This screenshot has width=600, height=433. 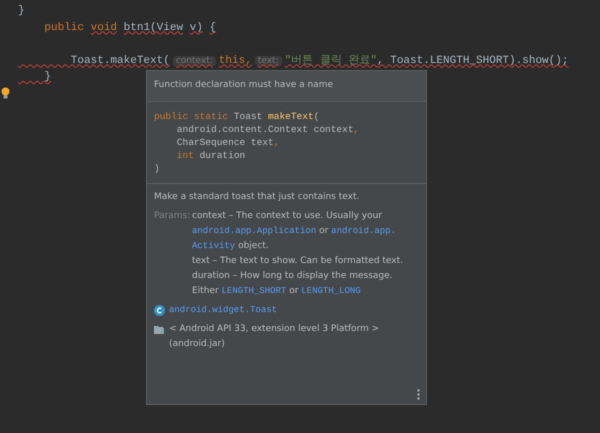 I want to click on code-token: this,, so click(x=235, y=60).